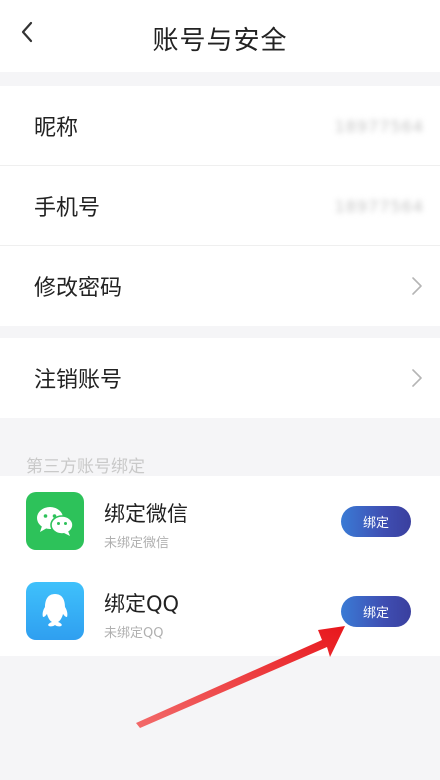  I want to click on phone-label: 手机号, so click(67, 208).